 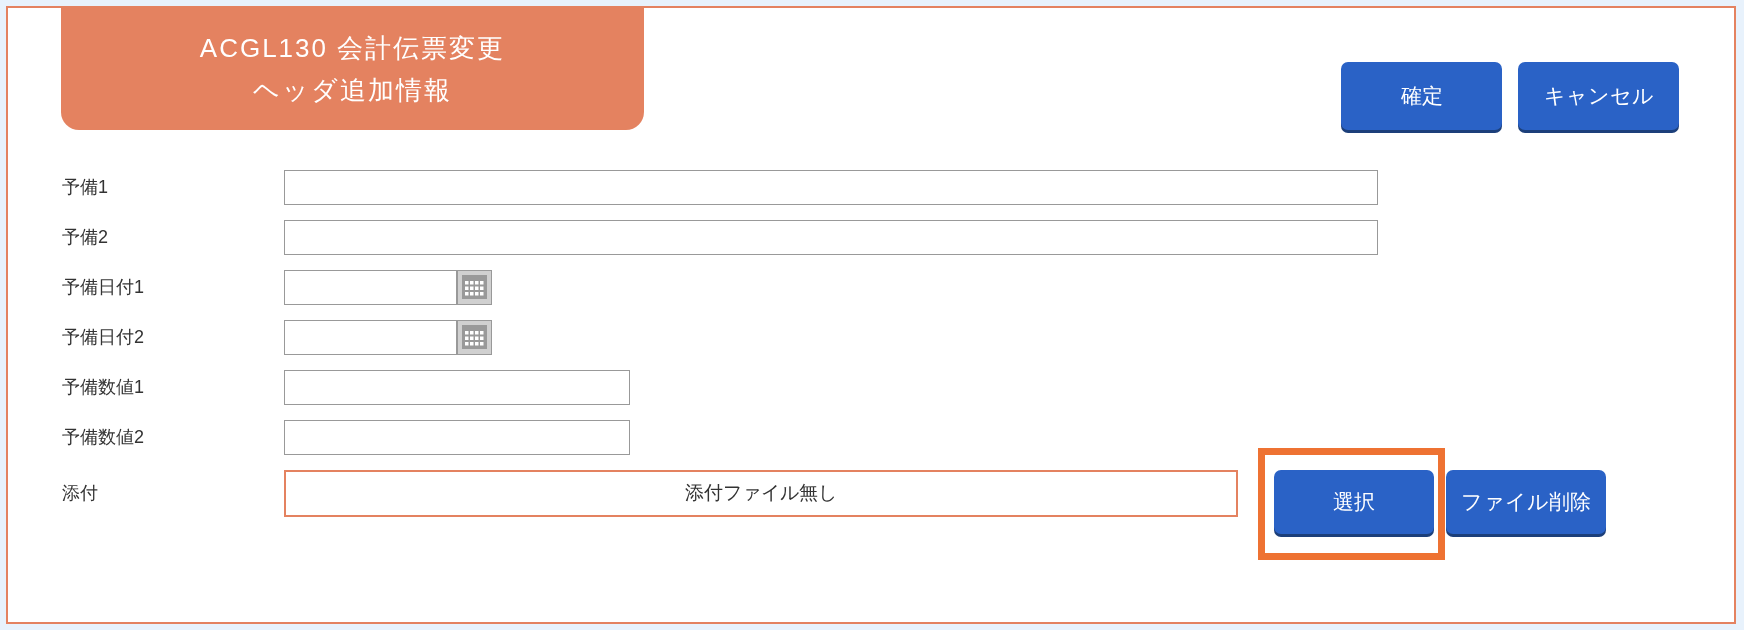 I want to click on select-file-button: 選択, so click(x=1354, y=502).